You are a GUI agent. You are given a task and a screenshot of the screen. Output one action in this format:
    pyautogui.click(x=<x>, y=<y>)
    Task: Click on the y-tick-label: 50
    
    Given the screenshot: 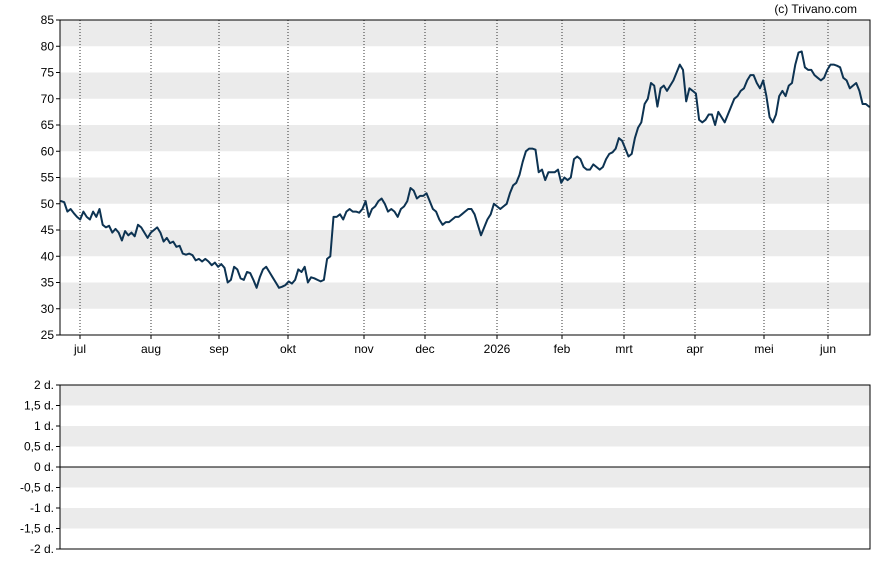 What is the action you would take?
    pyautogui.click(x=48, y=204)
    